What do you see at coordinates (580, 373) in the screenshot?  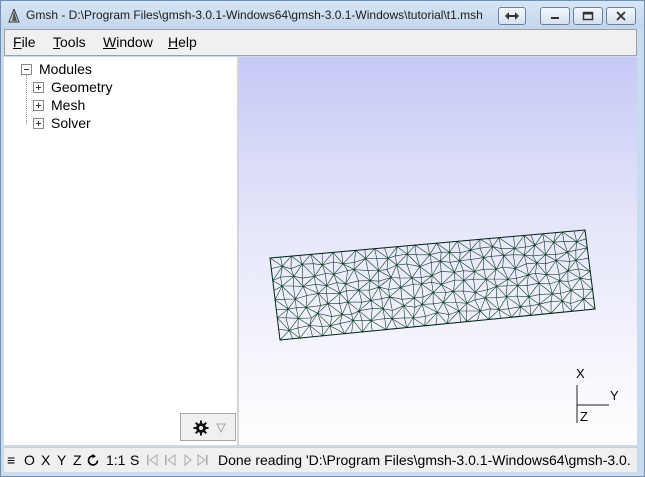 I see `axis-label-x: X` at bounding box center [580, 373].